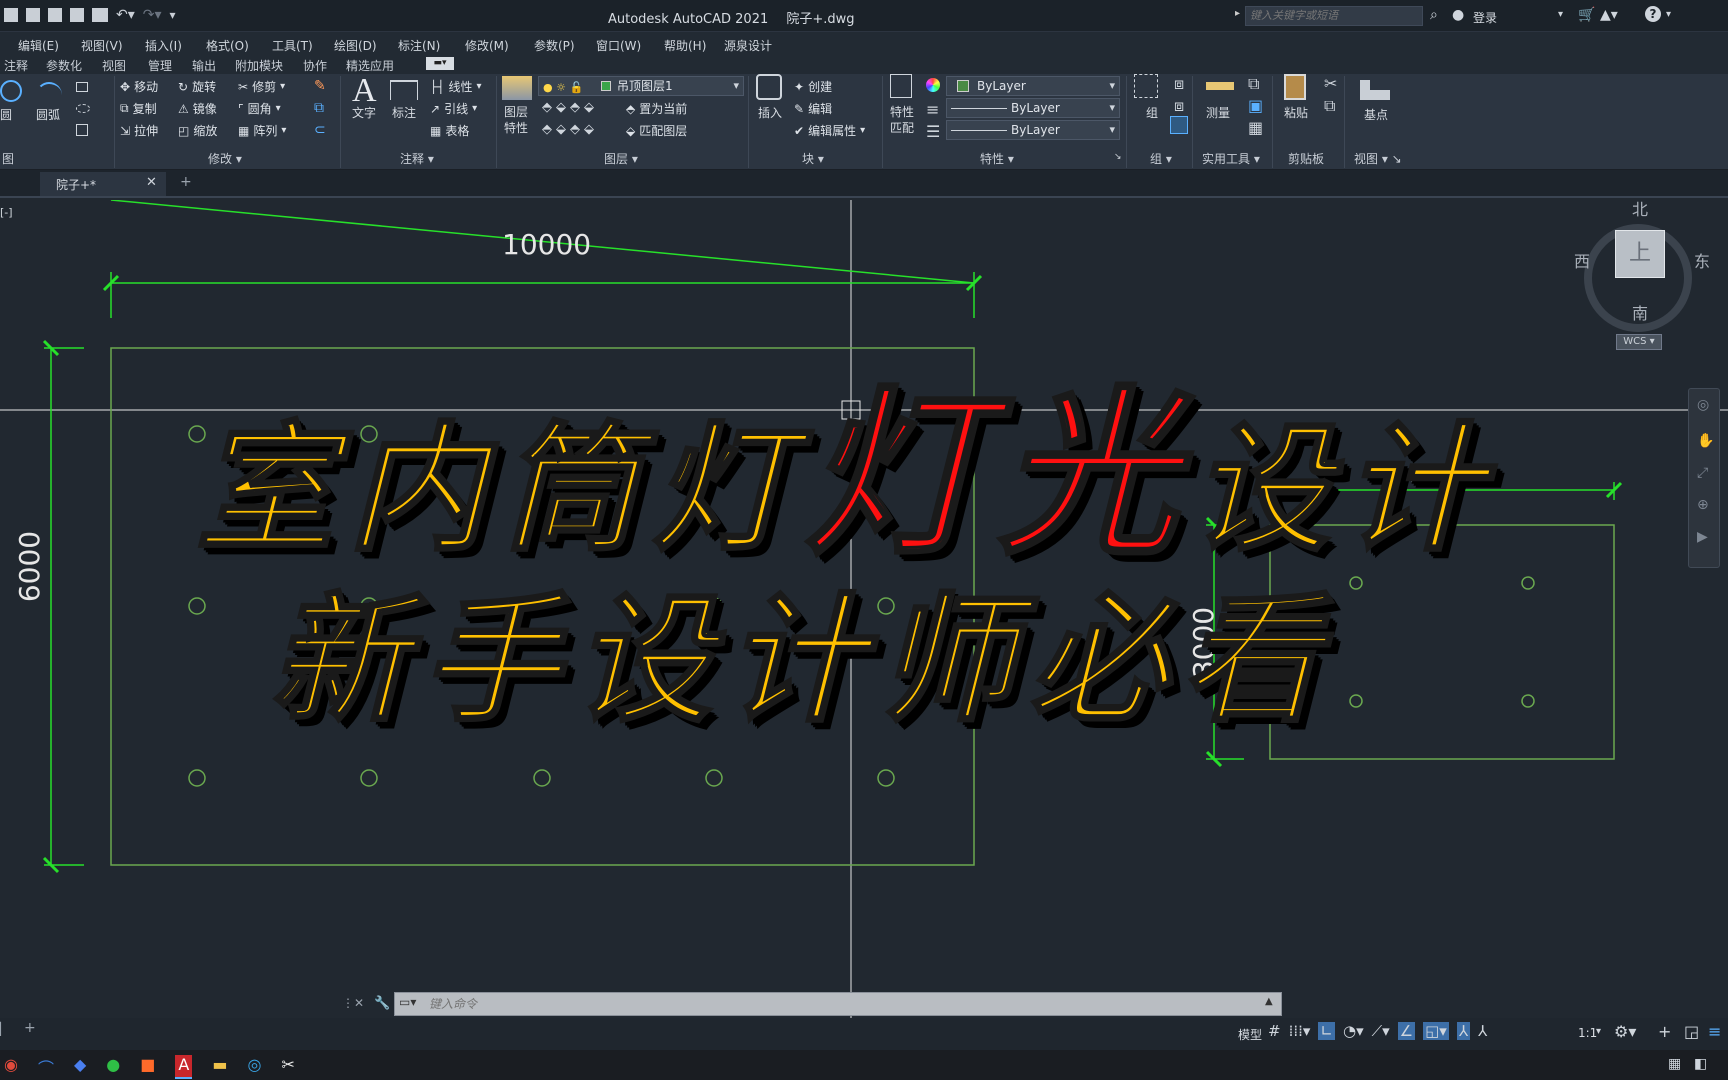 Image resolution: width=1728 pixels, height=1080 pixels. What do you see at coordinates (287, 1067) in the screenshot?
I see `capcut-icon: ✂` at bounding box center [287, 1067].